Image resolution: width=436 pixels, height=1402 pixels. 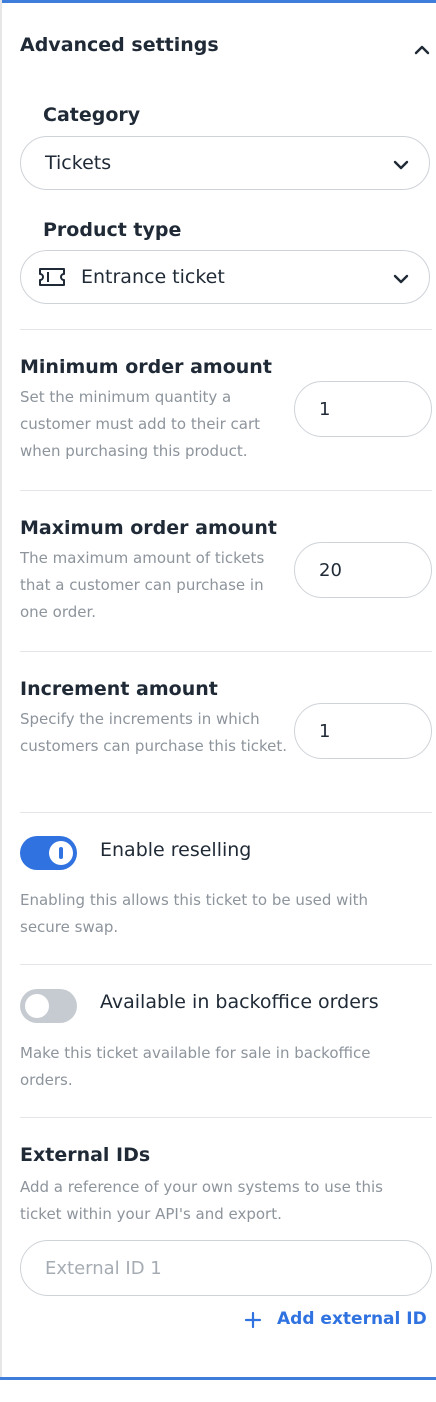 I want to click on external-ids-title: External IDs, so click(x=85, y=1155).